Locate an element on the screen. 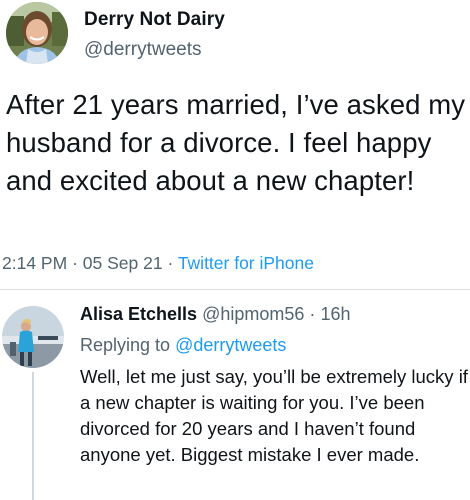 This screenshot has height=500, width=470. tweet-date: 05 Sep 21 is located at coordinates (123, 263).